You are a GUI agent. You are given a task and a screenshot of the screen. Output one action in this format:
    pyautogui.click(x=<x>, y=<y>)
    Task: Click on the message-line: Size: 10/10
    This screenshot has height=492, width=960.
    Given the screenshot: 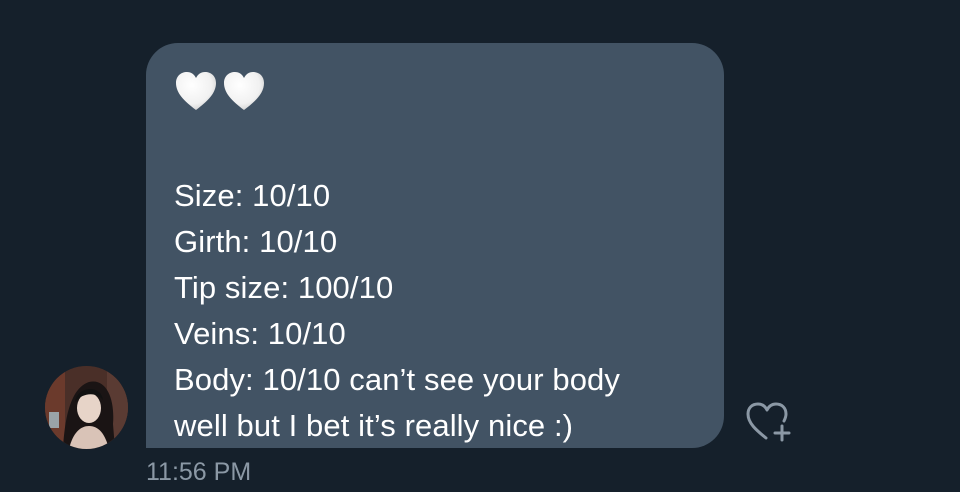 What is the action you would take?
    pyautogui.click(x=252, y=195)
    